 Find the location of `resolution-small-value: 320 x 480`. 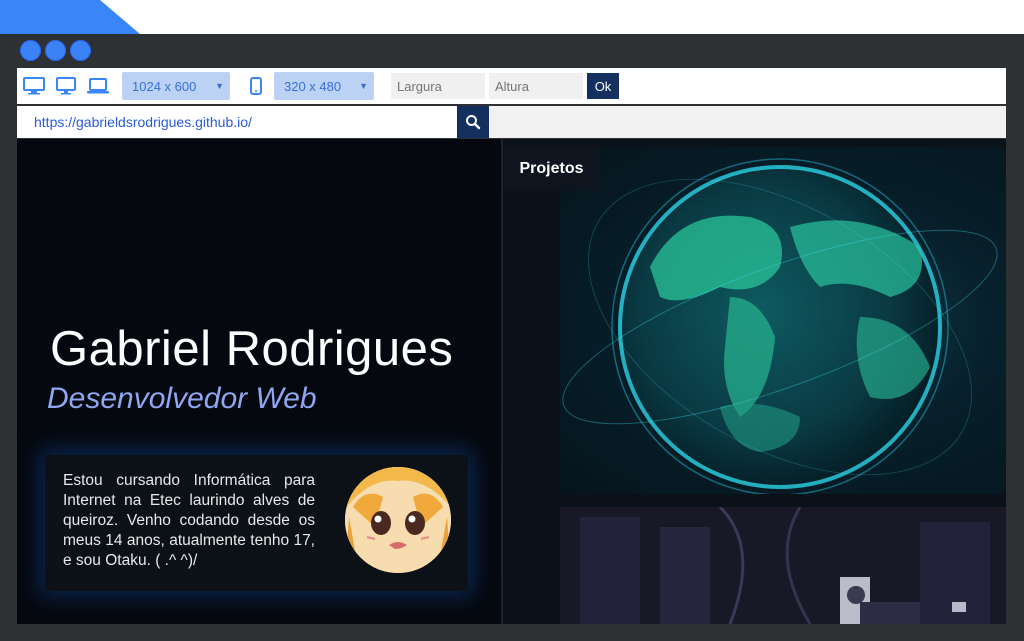

resolution-small-value: 320 x 480 is located at coordinates (313, 86).